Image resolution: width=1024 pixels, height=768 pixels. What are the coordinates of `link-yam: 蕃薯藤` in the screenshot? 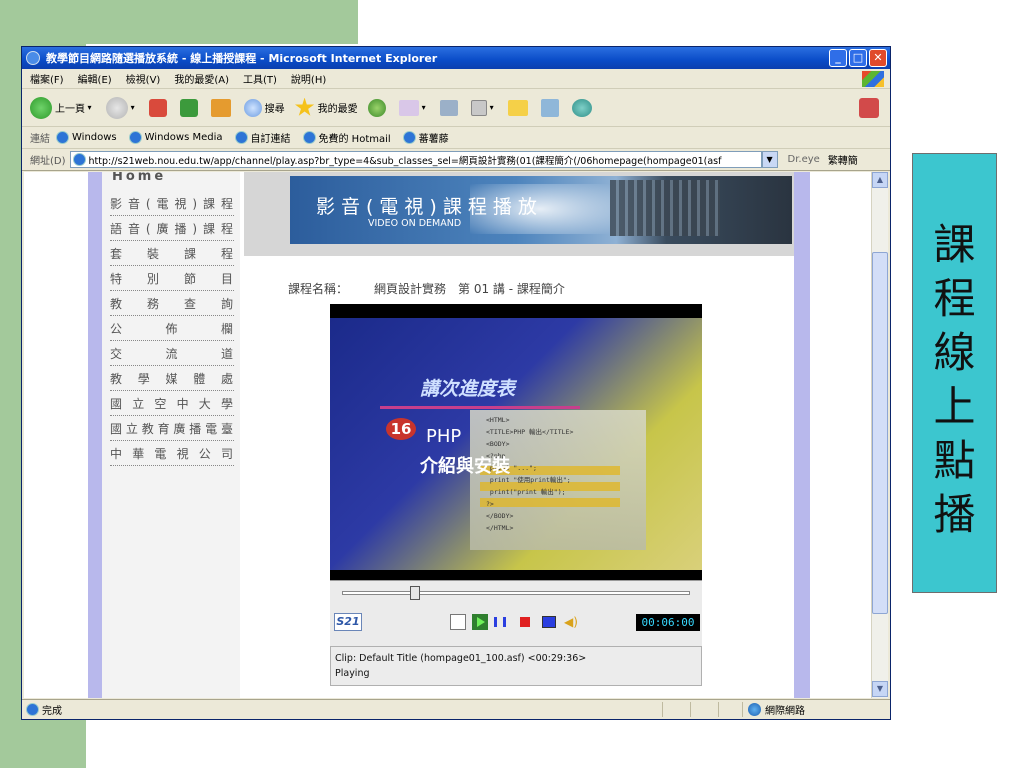 It's located at (425, 137).